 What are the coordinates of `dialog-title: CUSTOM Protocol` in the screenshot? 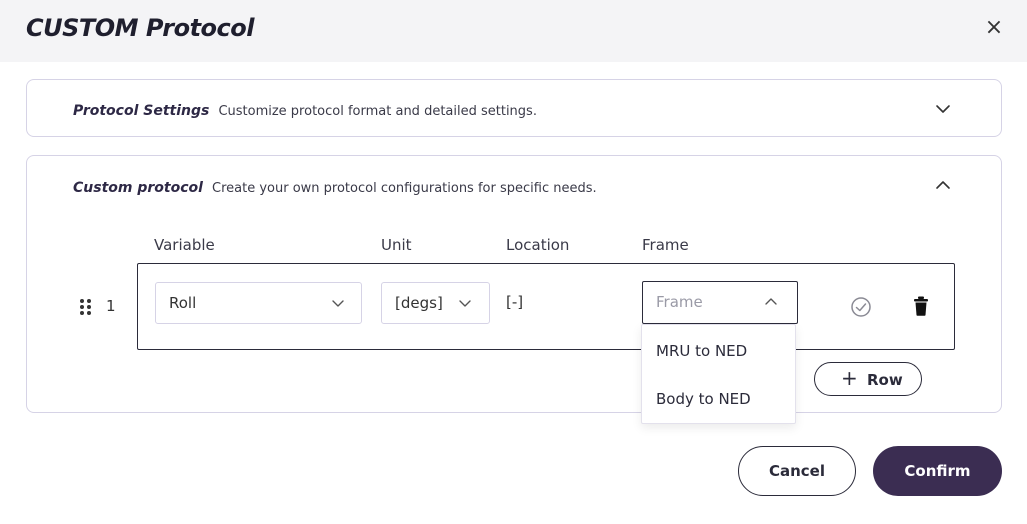 It's located at (140, 28).